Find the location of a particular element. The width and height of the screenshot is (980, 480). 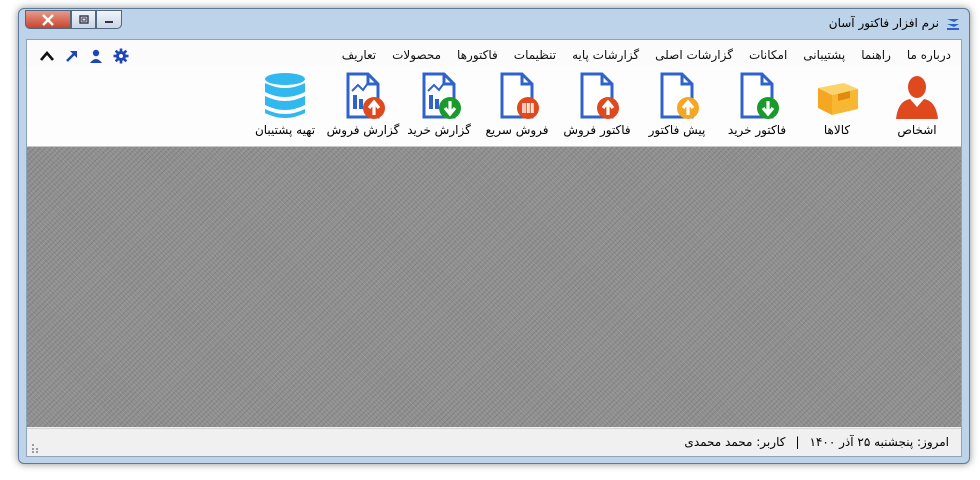

box-icon is located at coordinates (838, 99).